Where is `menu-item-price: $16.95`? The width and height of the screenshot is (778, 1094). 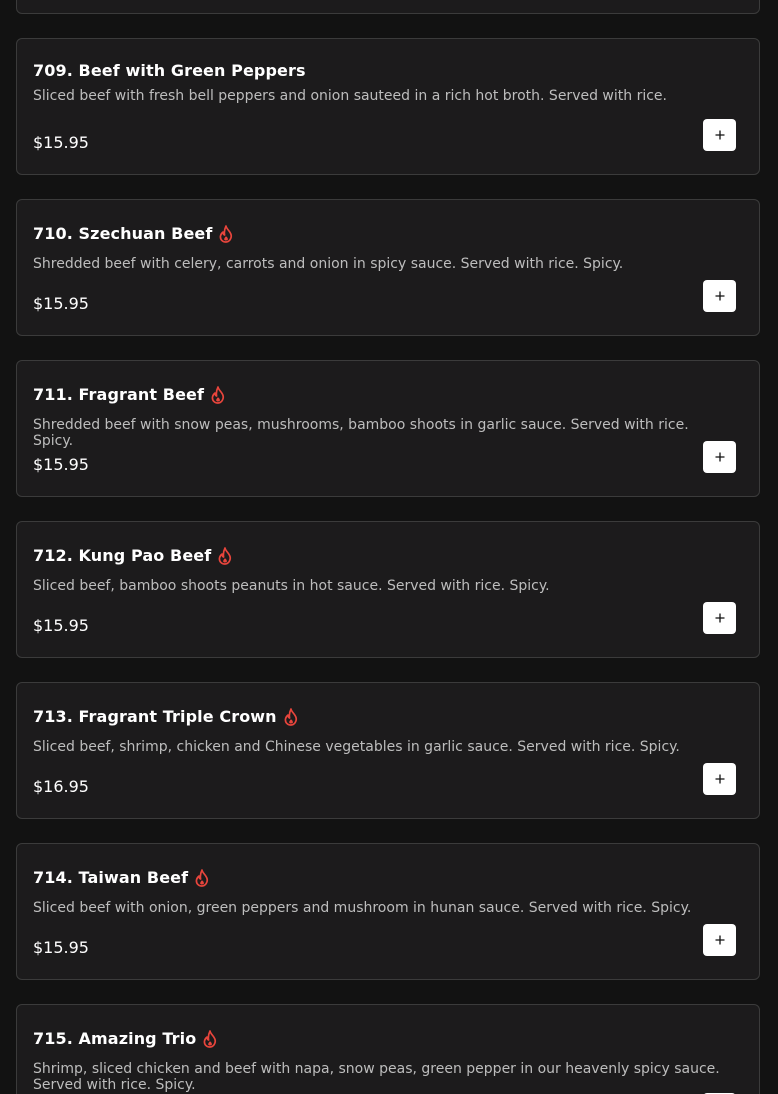
menu-item-price: $16.95 is located at coordinates (61, 786).